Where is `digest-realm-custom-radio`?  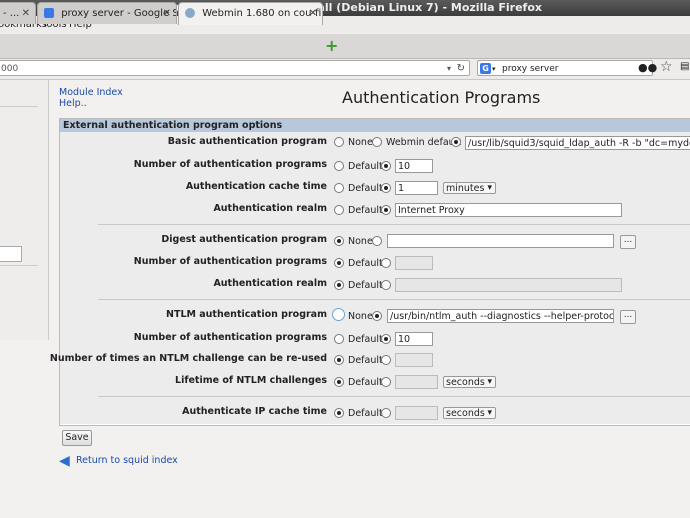 digest-realm-custom-radio is located at coordinates (386, 285).